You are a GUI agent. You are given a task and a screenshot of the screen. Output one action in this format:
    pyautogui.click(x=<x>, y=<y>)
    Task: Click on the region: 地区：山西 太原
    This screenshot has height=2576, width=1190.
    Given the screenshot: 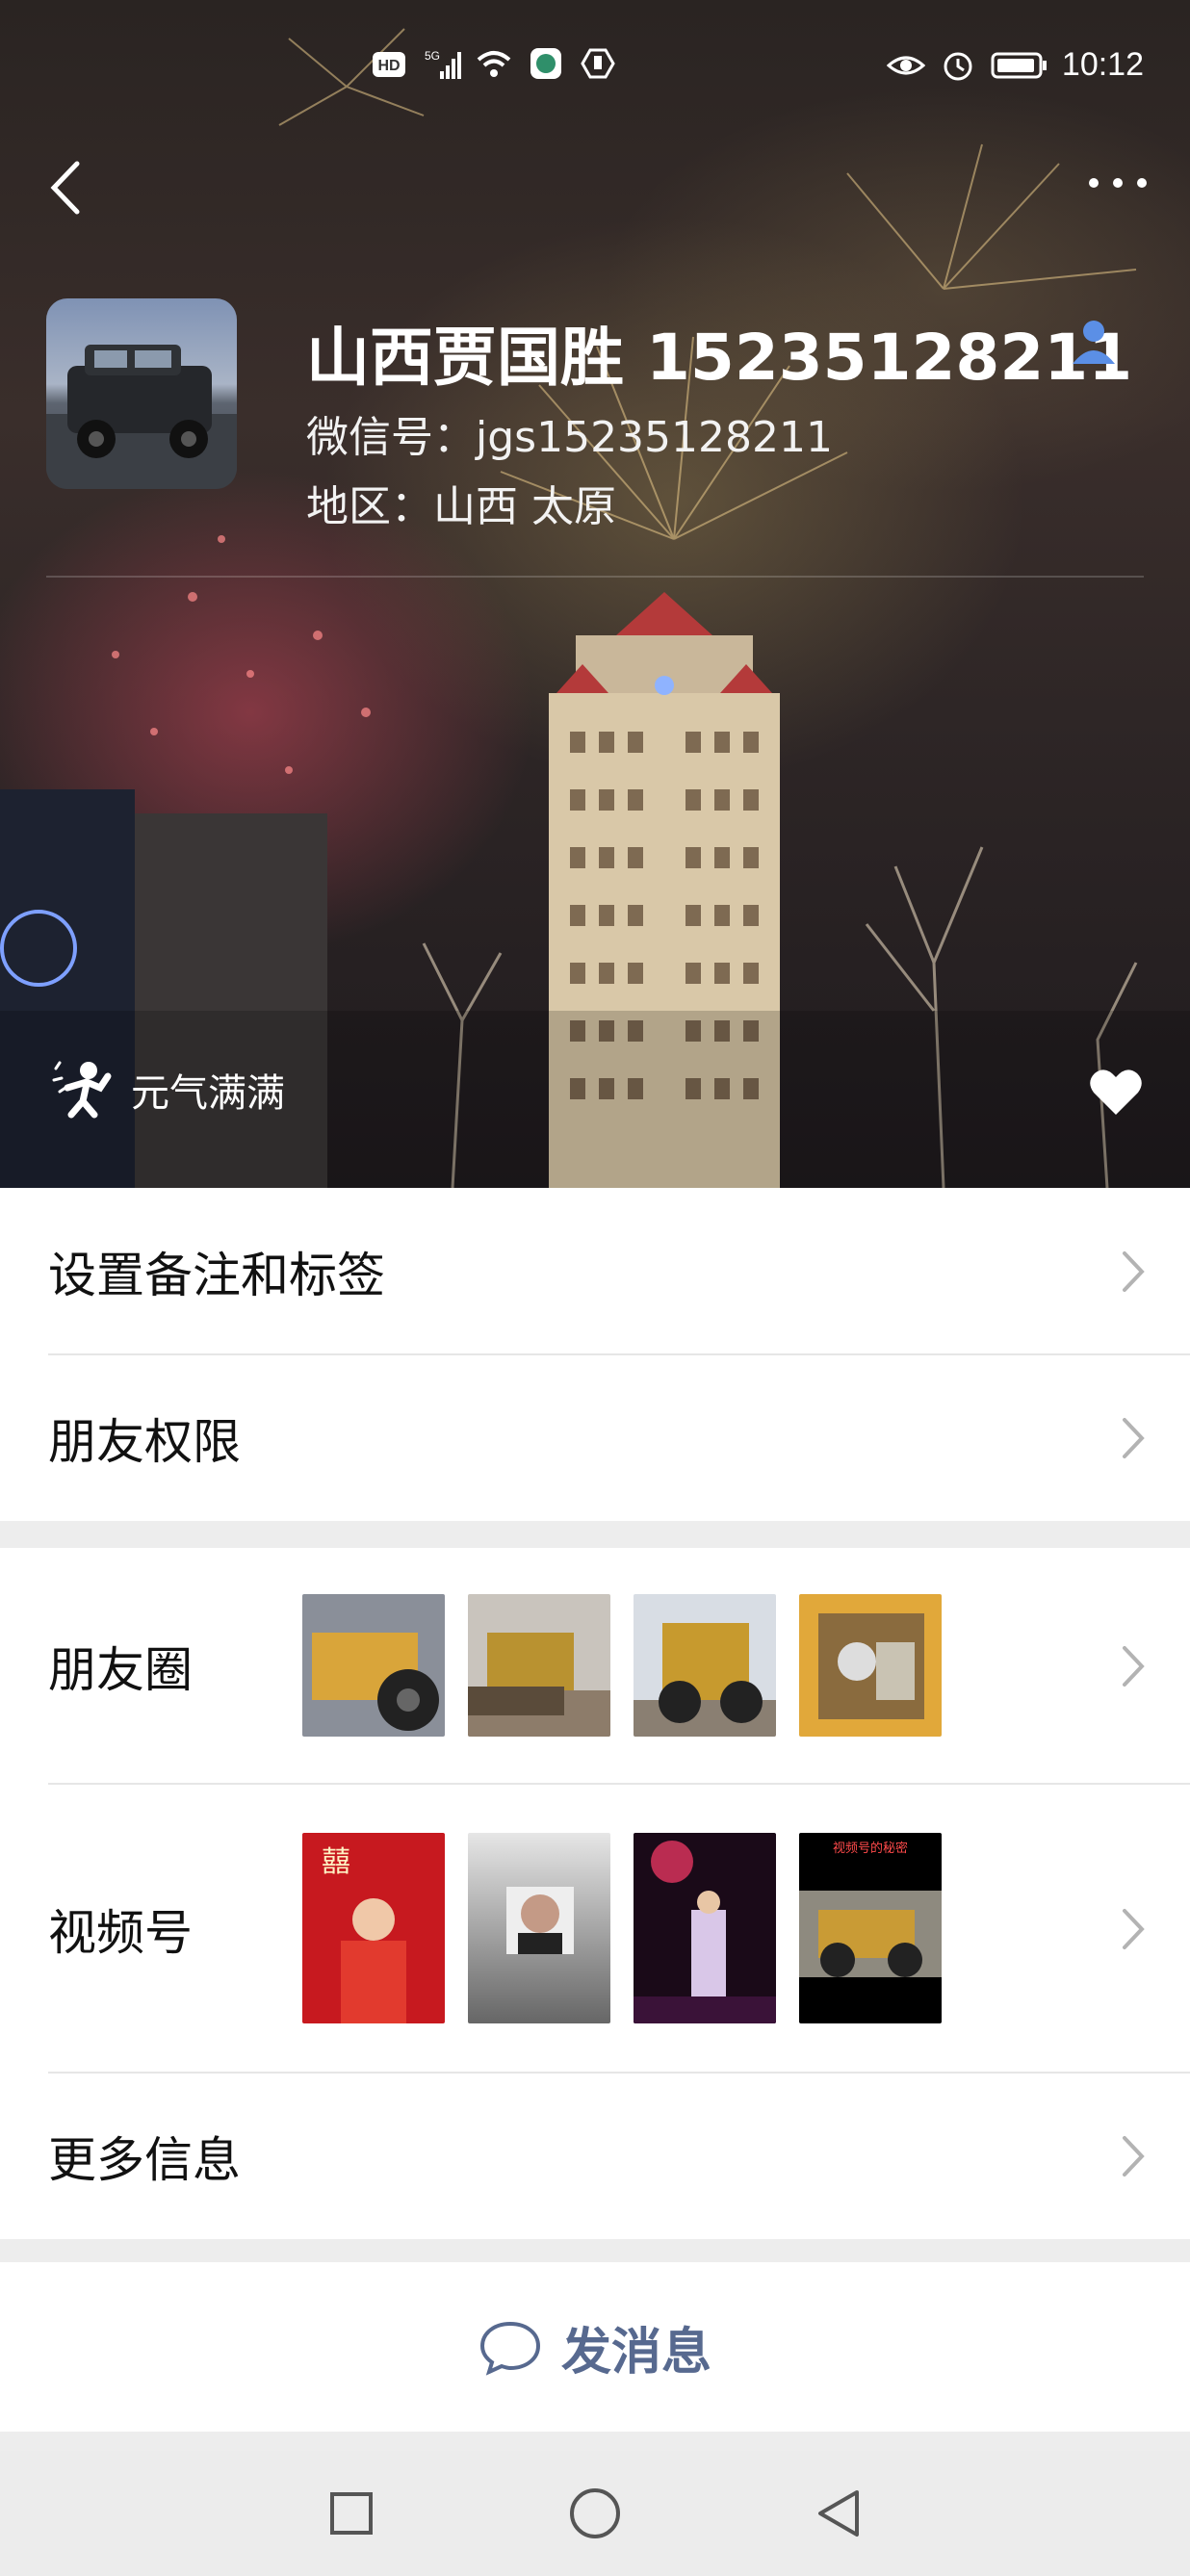 What is the action you would take?
    pyautogui.click(x=461, y=506)
    